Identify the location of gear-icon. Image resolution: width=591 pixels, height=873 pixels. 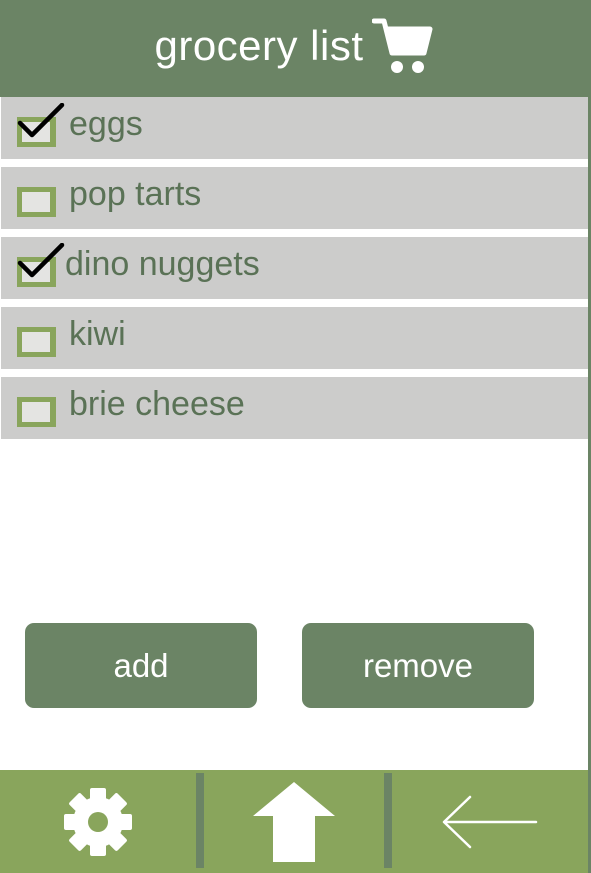
(98, 821).